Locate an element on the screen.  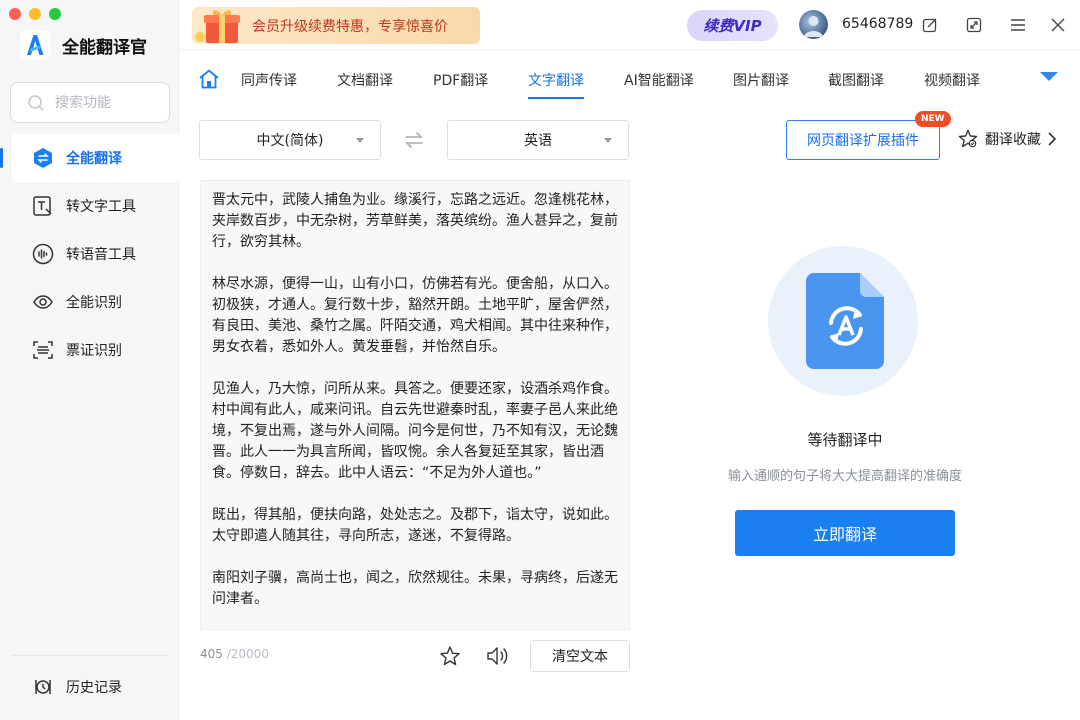
translation-favorites-link: 翻译收藏 is located at coordinates (1007, 139).